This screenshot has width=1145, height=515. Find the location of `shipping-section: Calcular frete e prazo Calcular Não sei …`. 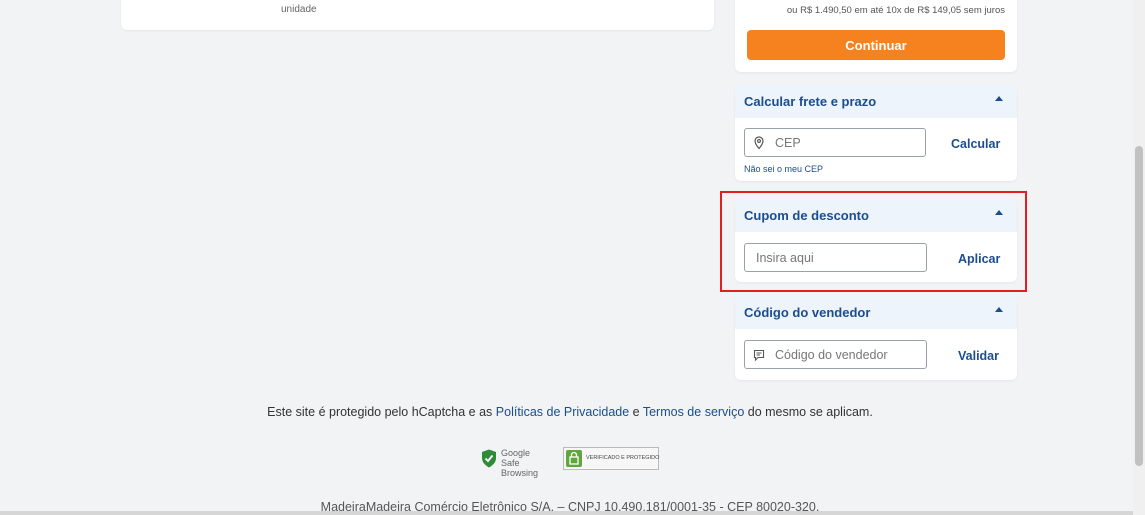

shipping-section: Calcular frete e prazo Calcular Não sei … is located at coordinates (876, 132).